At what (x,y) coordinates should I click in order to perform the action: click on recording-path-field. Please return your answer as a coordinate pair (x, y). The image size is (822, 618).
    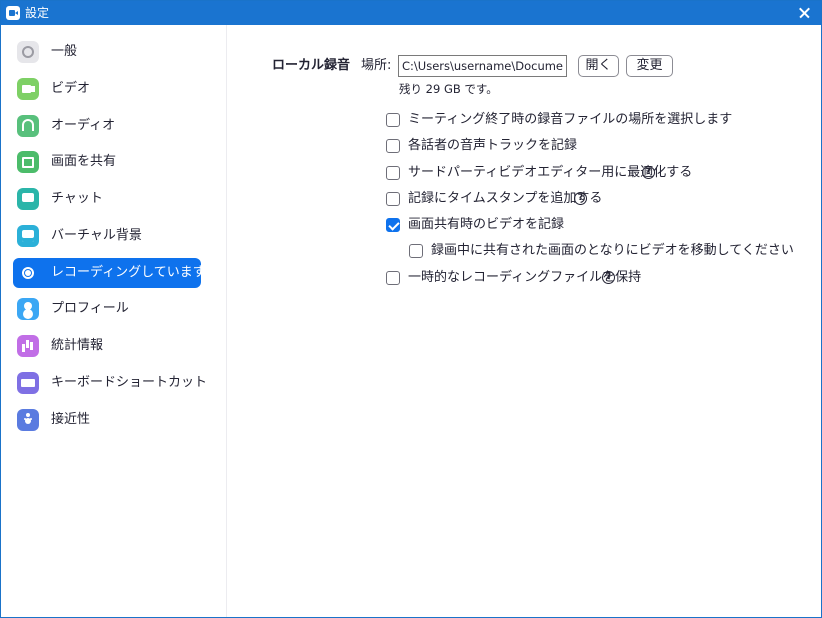
    Looking at the image, I should click on (482, 66).